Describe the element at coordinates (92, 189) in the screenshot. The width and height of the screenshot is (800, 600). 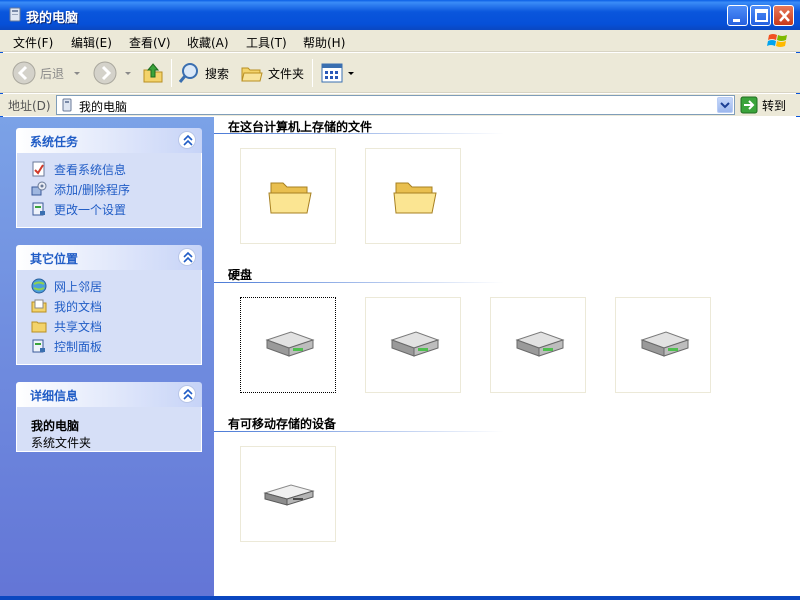
I see `task-label: 添加/删除程序` at that location.